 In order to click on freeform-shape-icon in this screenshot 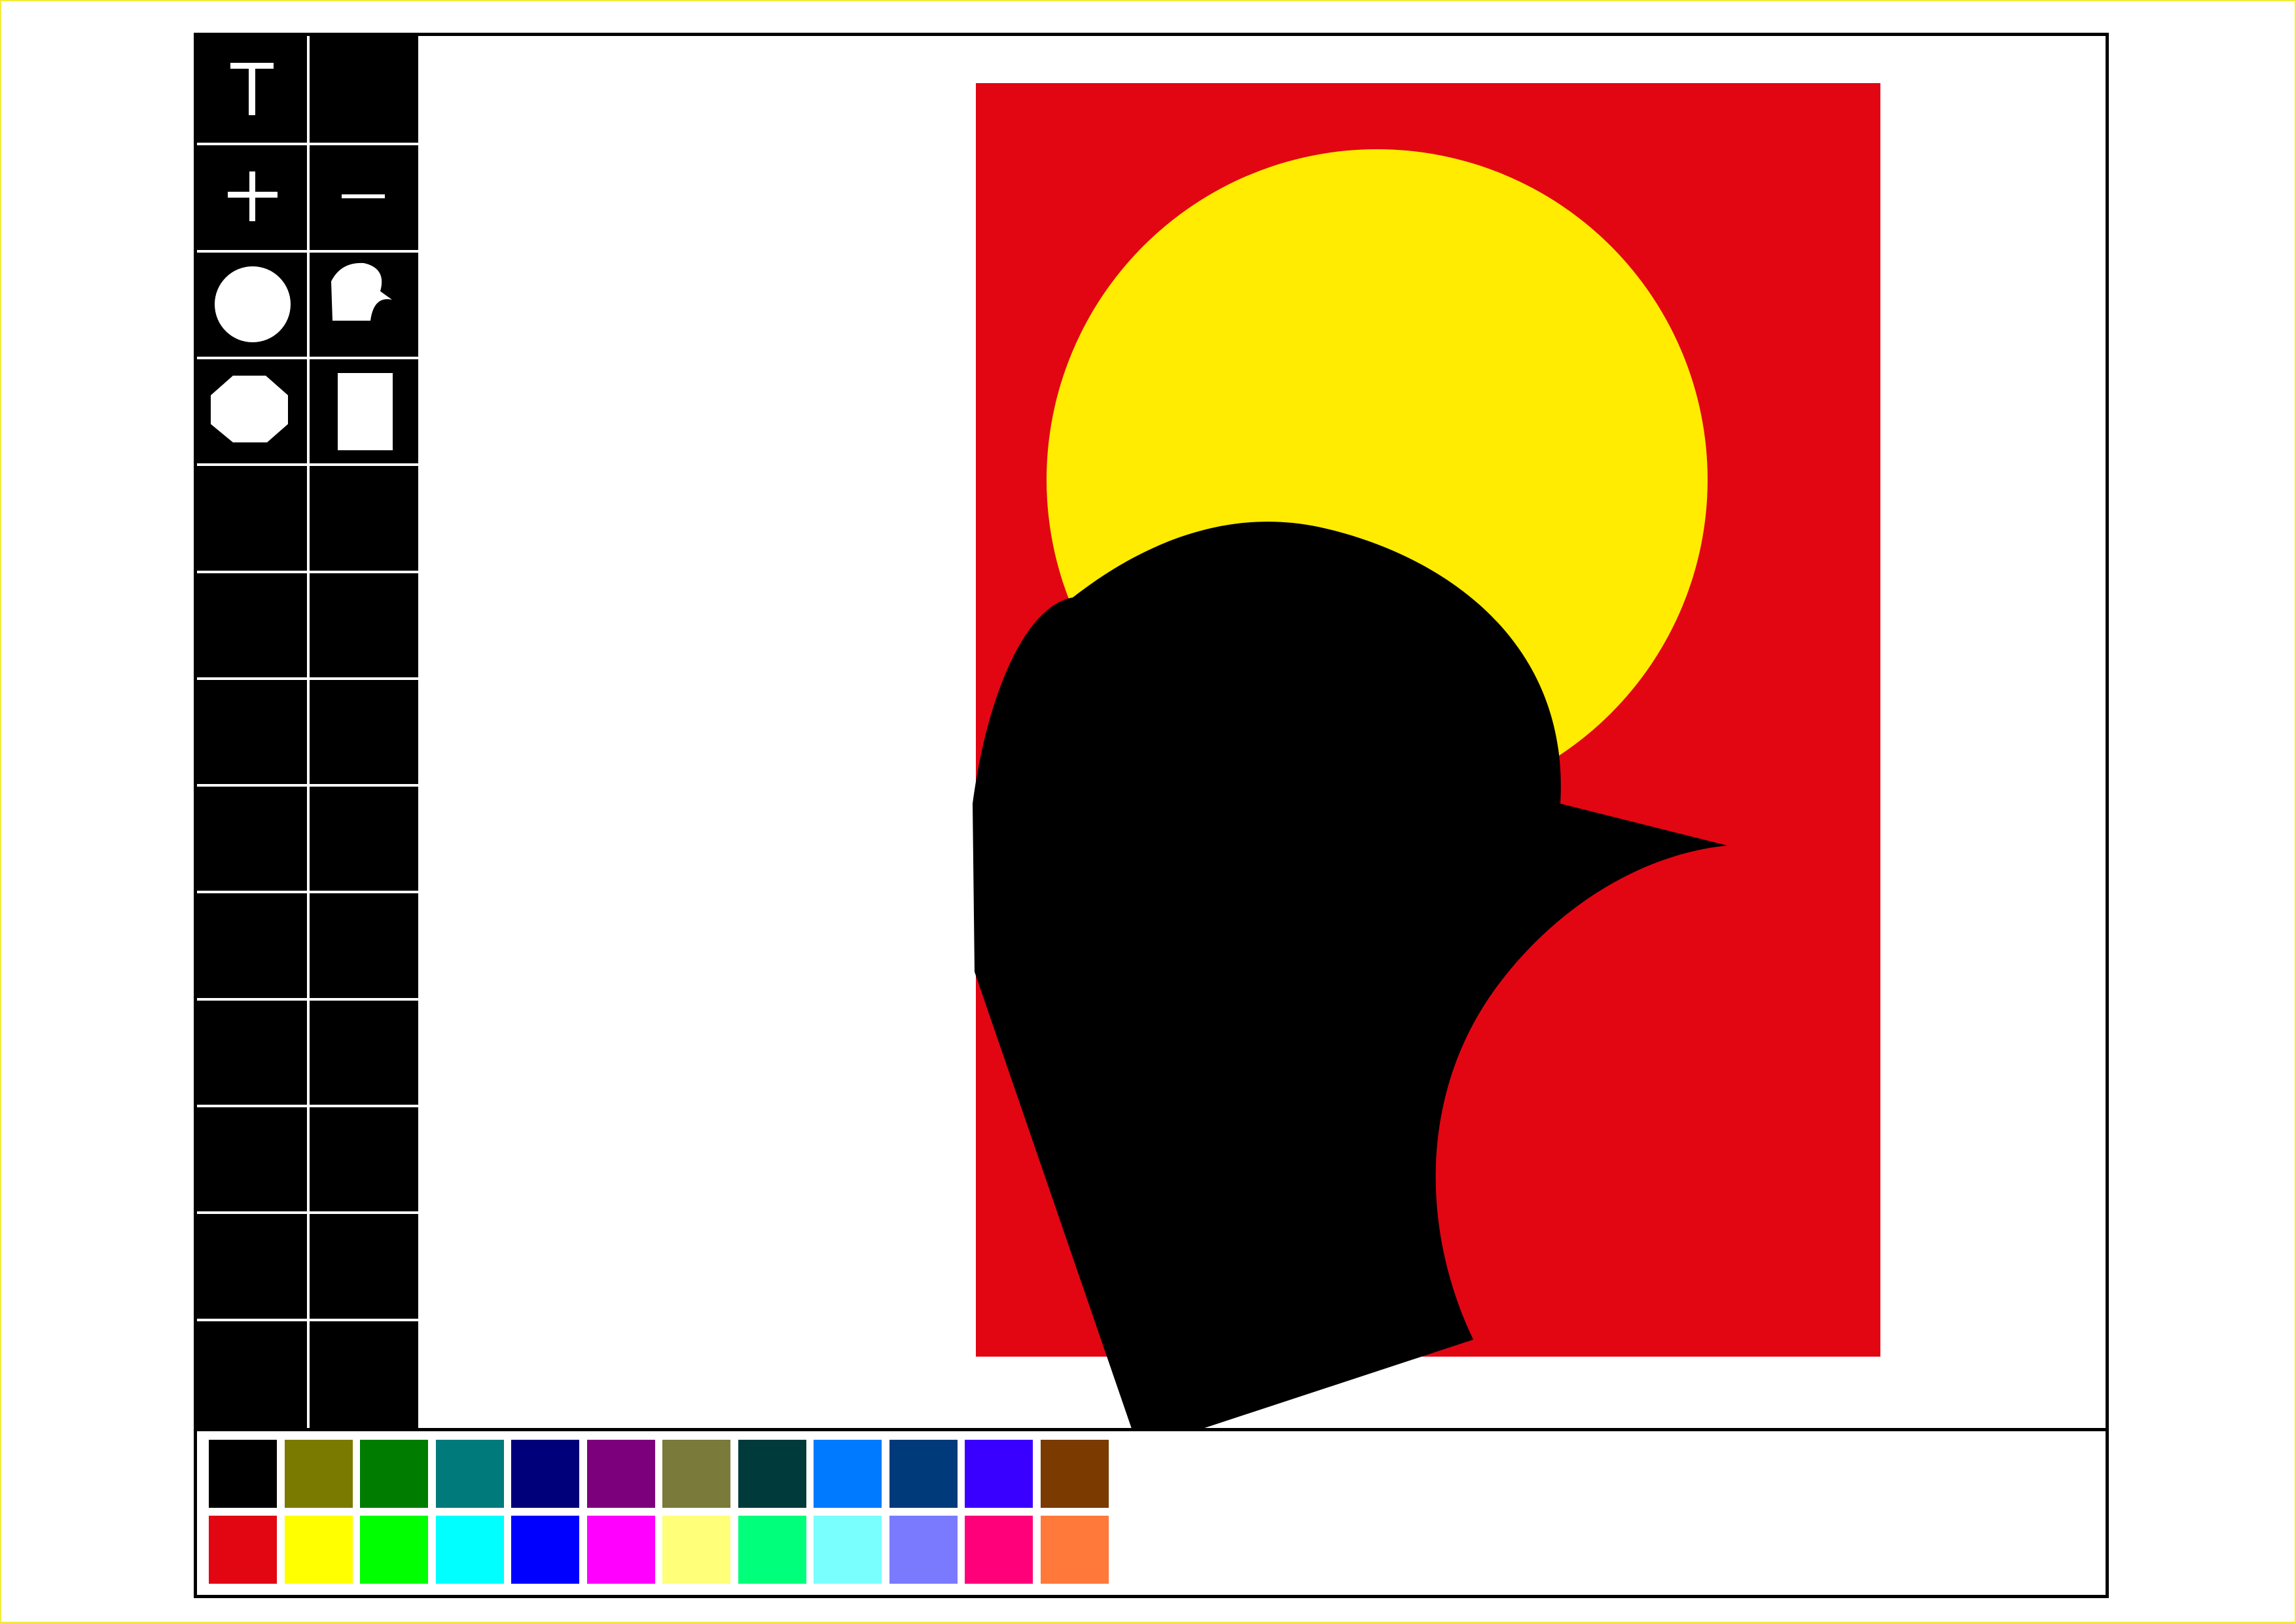, I will do `click(361, 291)`.